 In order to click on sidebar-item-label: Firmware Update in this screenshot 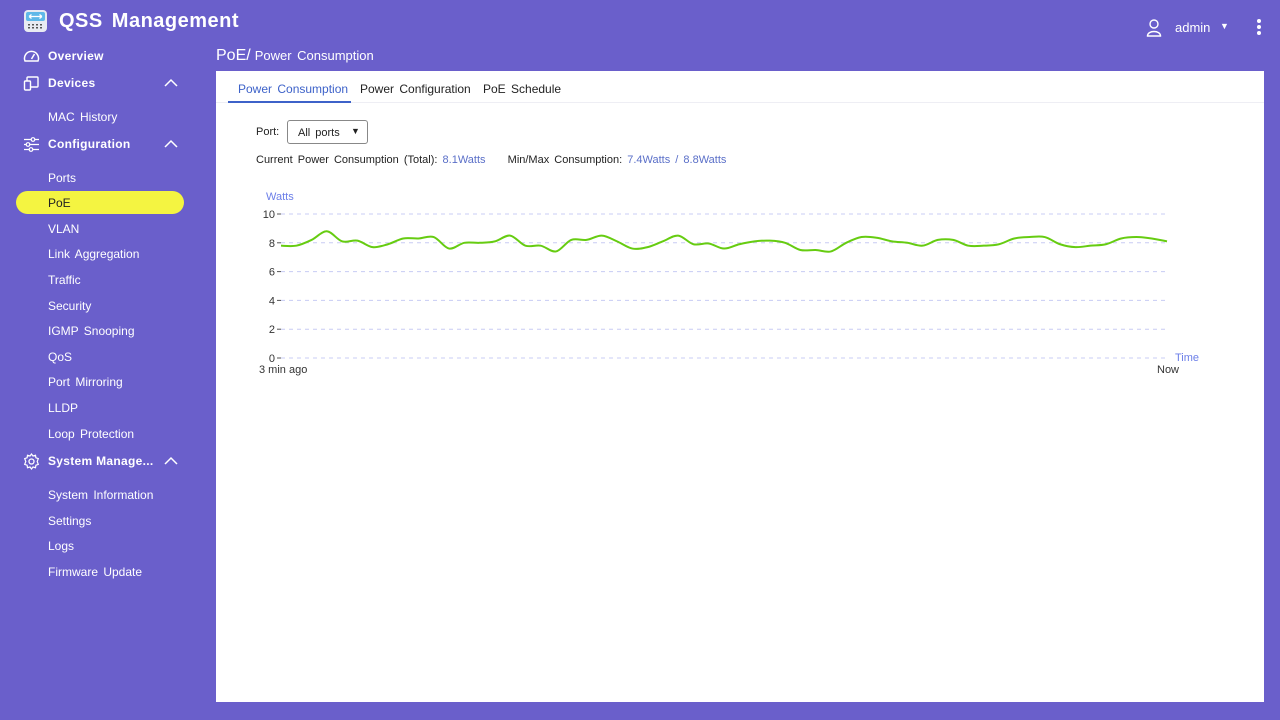, I will do `click(95, 572)`.